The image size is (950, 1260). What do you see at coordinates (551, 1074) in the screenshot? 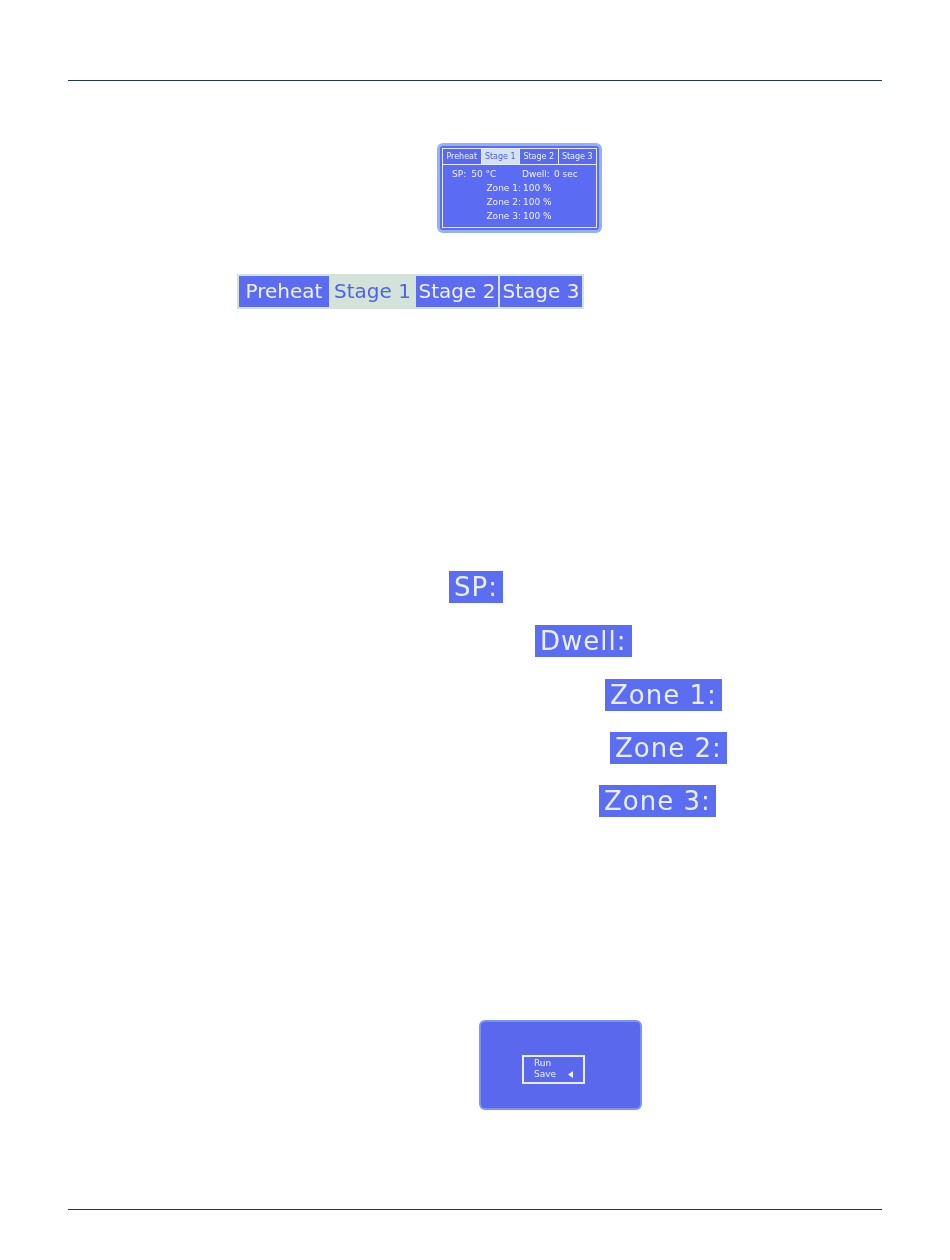
I see `menu-item: Save` at bounding box center [551, 1074].